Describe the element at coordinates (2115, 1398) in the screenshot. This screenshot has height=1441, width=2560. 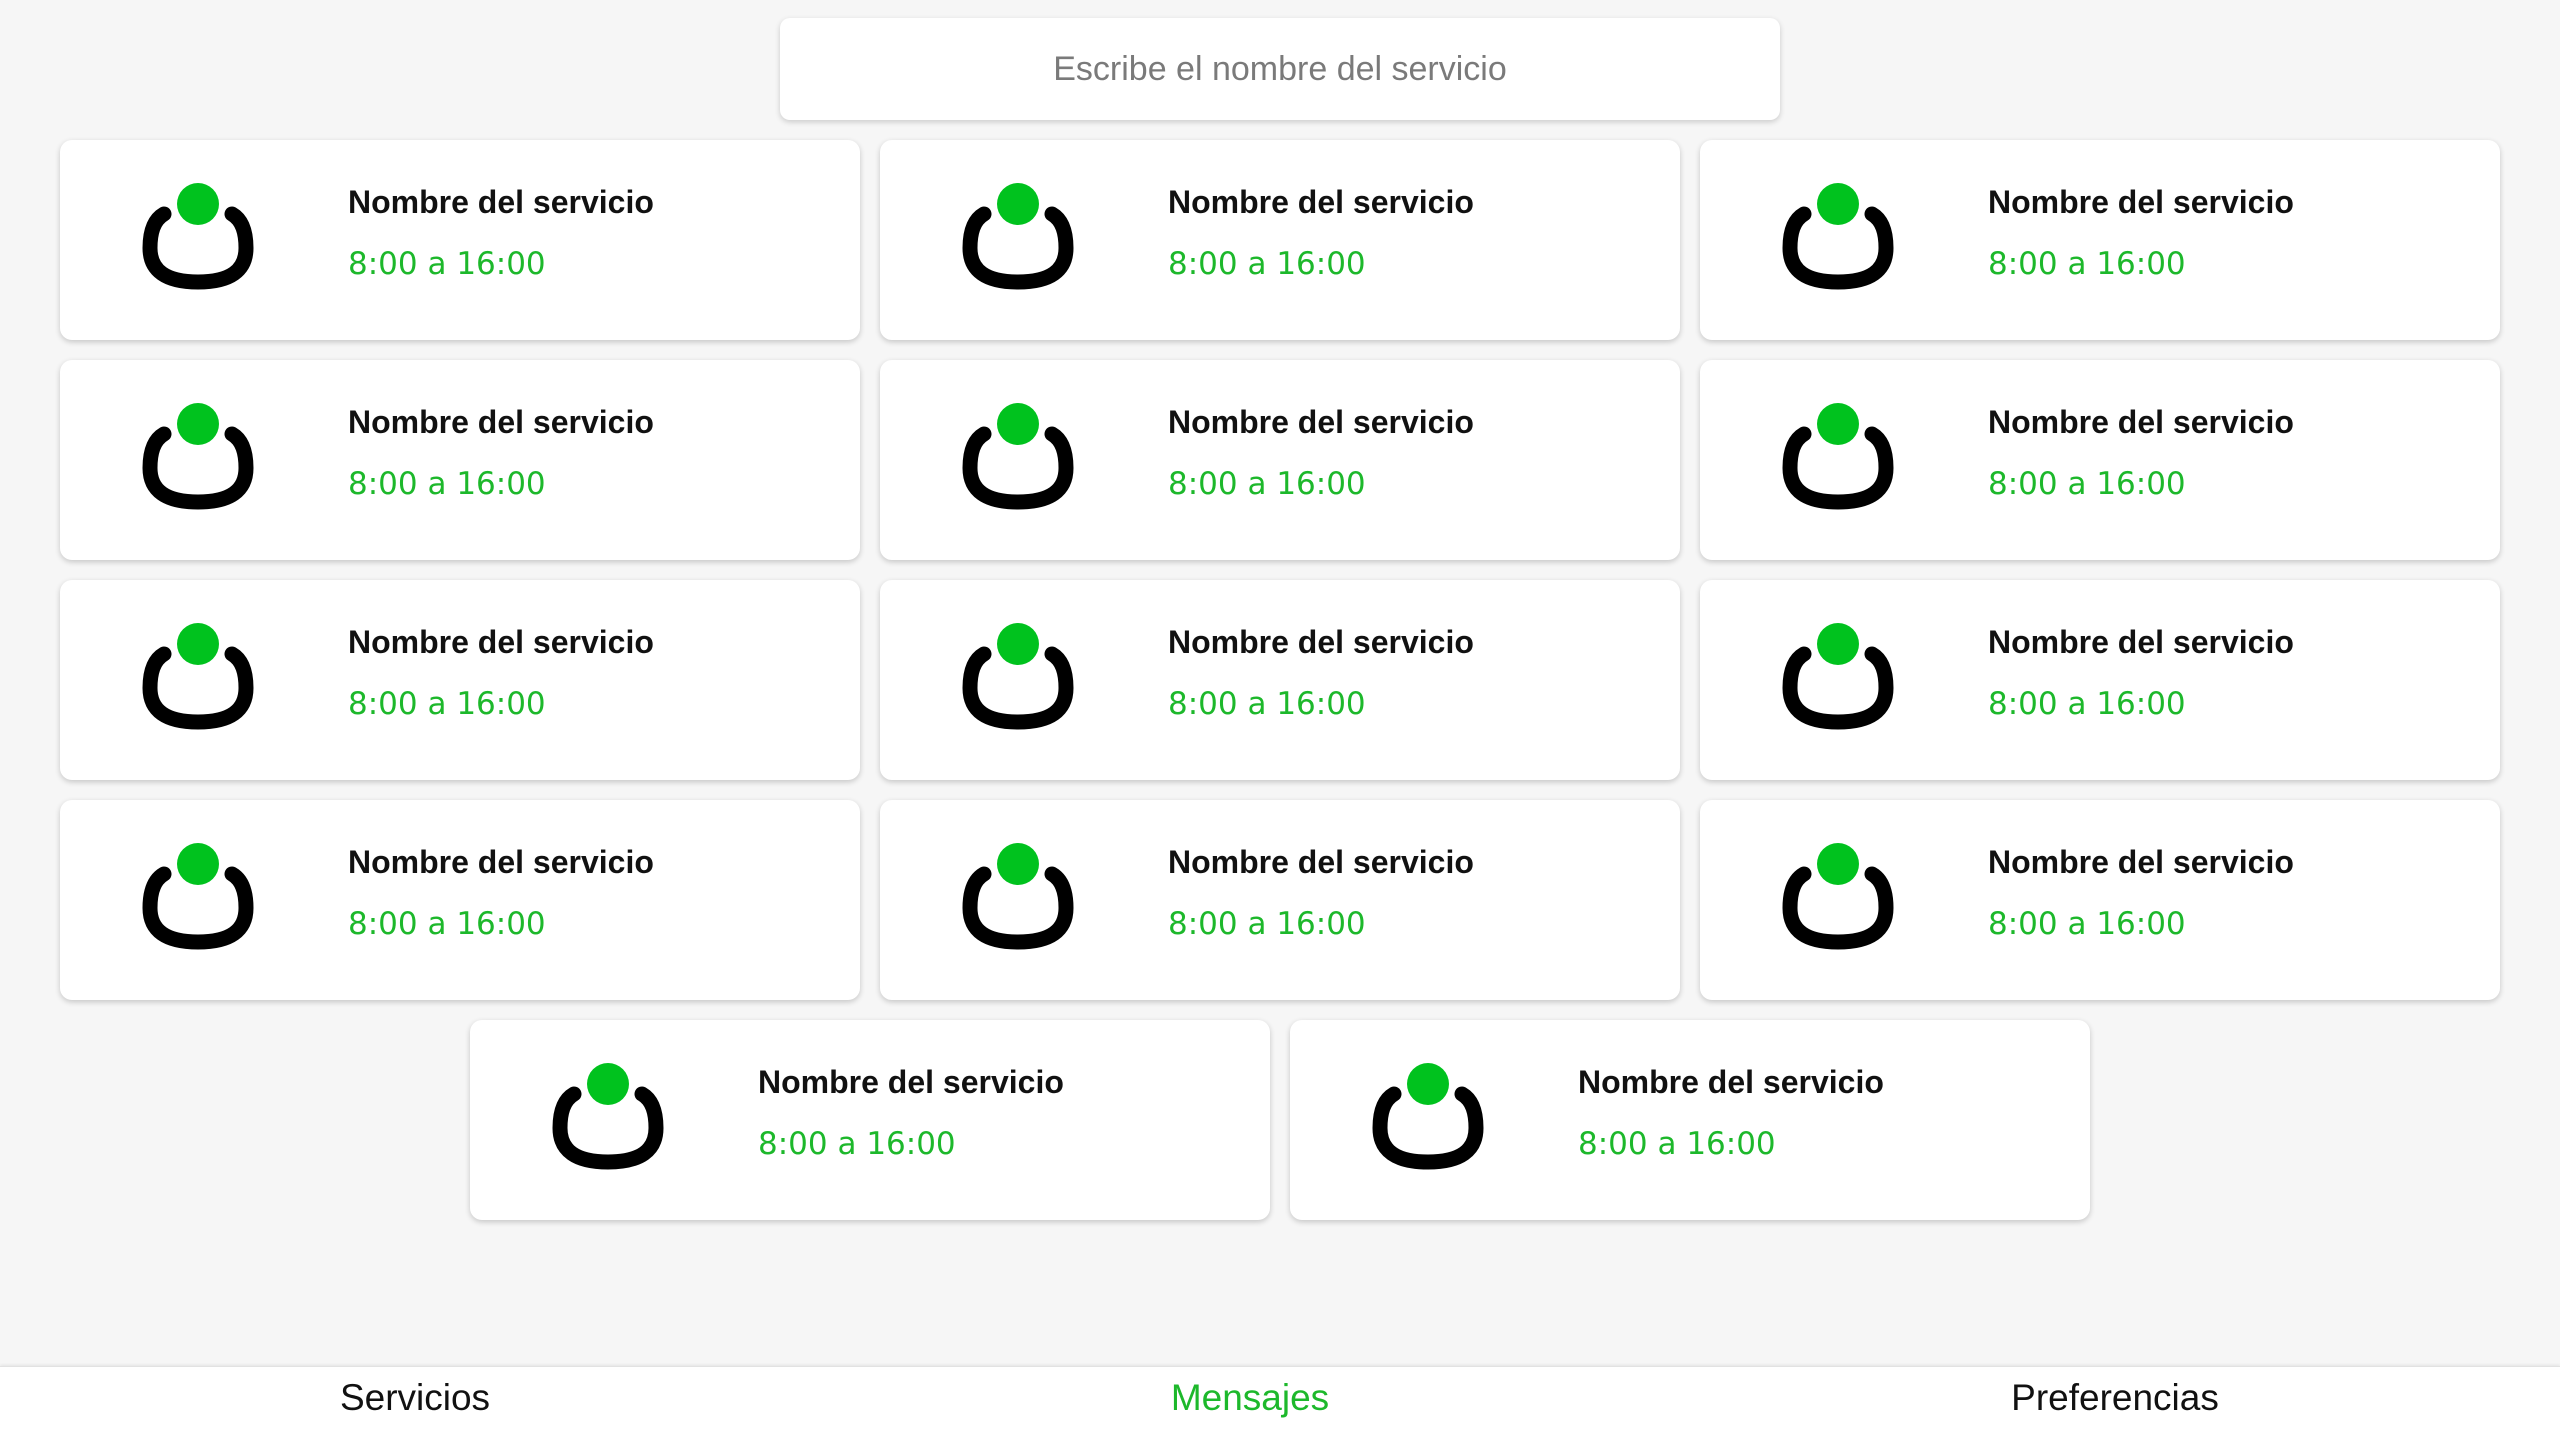
I see `nav-tab-preferencias: Preferencias` at that location.